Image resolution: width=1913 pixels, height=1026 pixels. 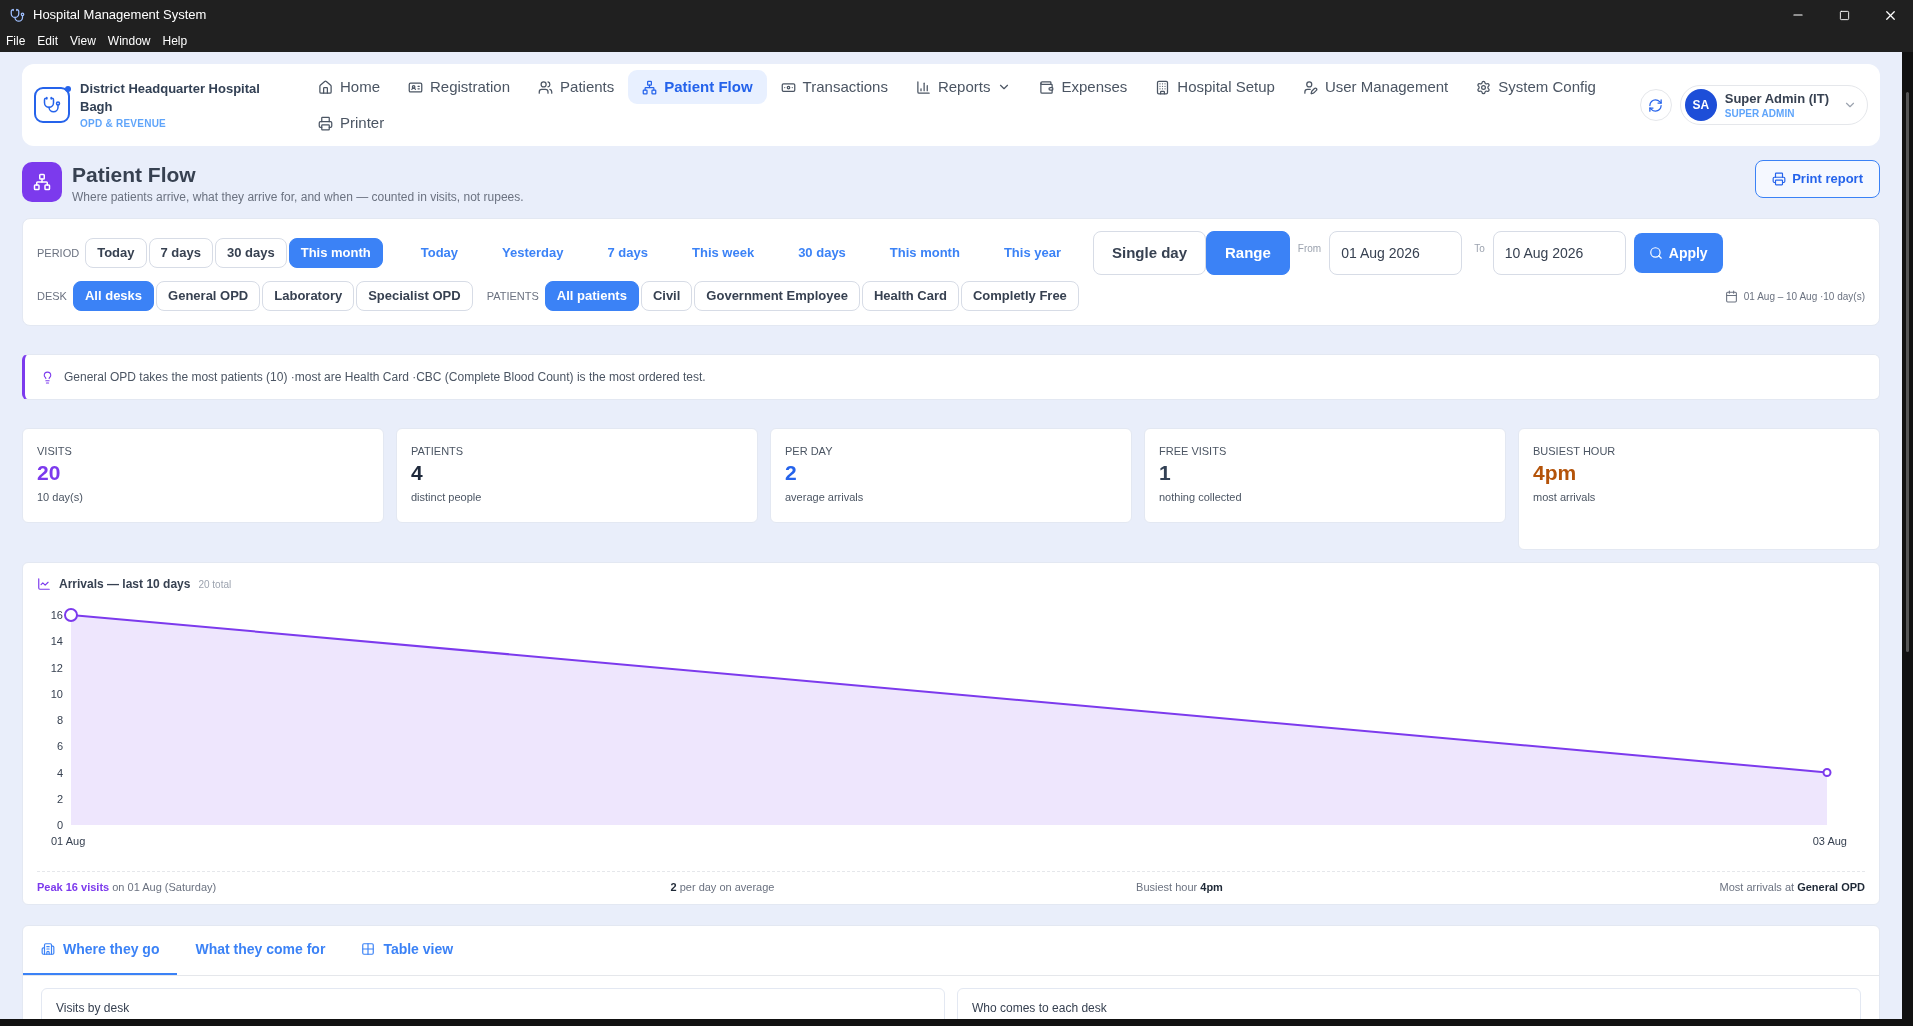 I want to click on app-subtitle: OPD & REVENUE, so click(x=124, y=123).